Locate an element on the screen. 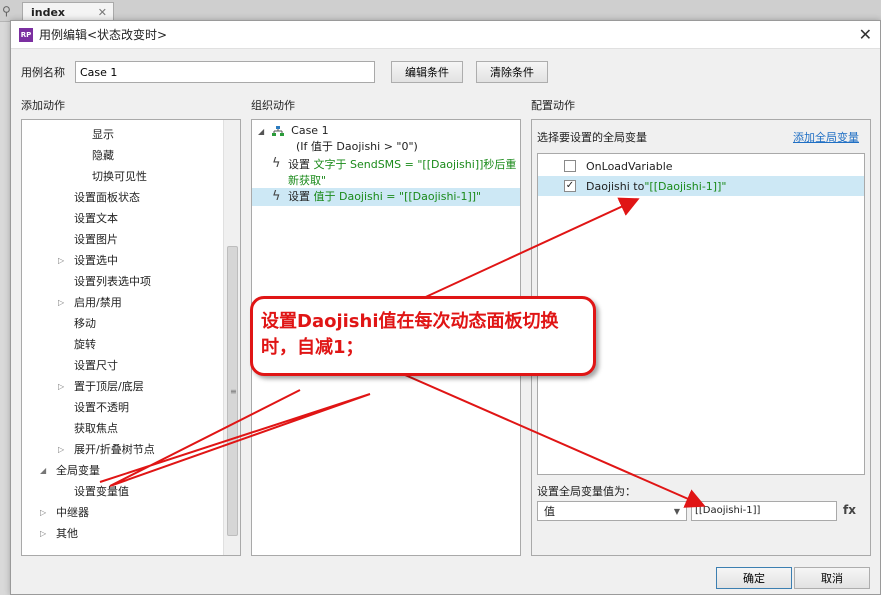  dialog-title: 用例编辑<状态改变时> is located at coordinates (103, 35).